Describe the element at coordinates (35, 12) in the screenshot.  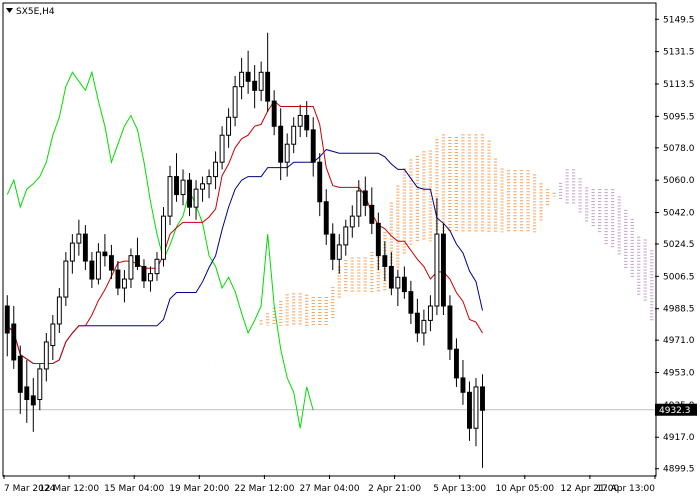
I see `symbol-title: SX5E,H4` at that location.